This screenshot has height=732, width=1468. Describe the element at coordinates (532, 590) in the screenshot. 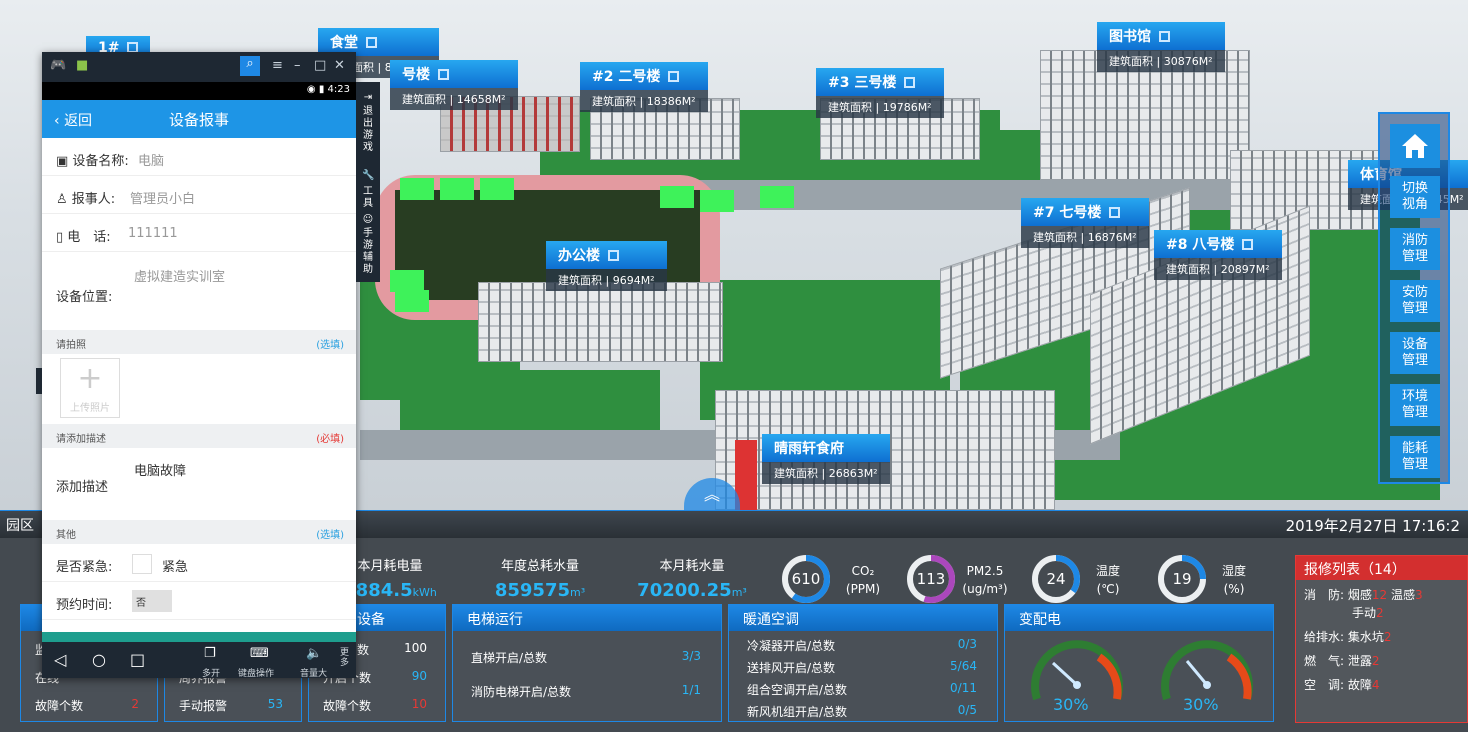

I see `stat-value: 859575` at that location.